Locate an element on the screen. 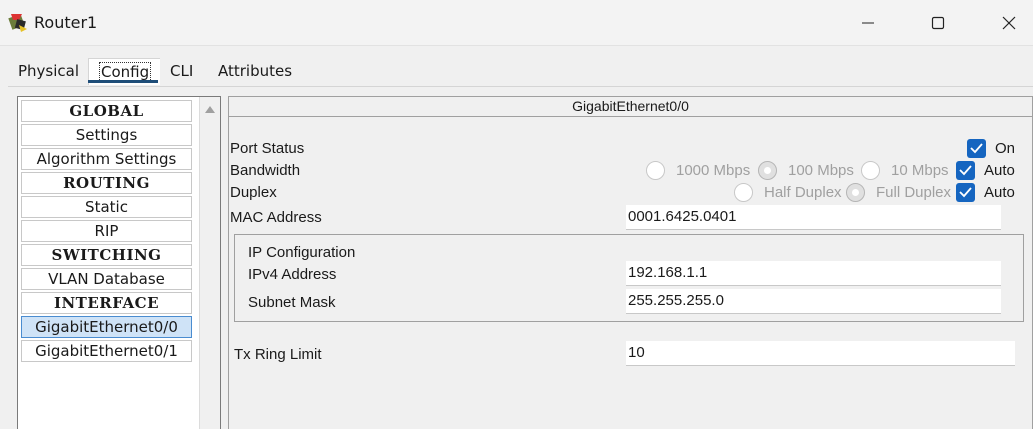 The height and width of the screenshot is (429, 1033). bandwidth-10-radio is located at coordinates (870, 170).